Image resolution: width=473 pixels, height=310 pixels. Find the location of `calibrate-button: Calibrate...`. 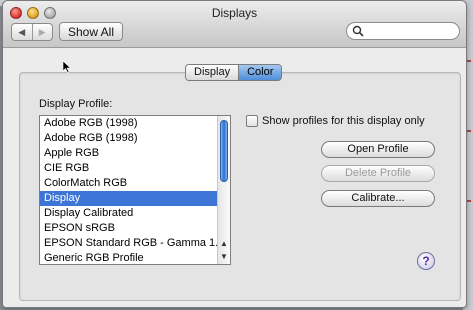

calibrate-button: Calibrate... is located at coordinates (378, 198).